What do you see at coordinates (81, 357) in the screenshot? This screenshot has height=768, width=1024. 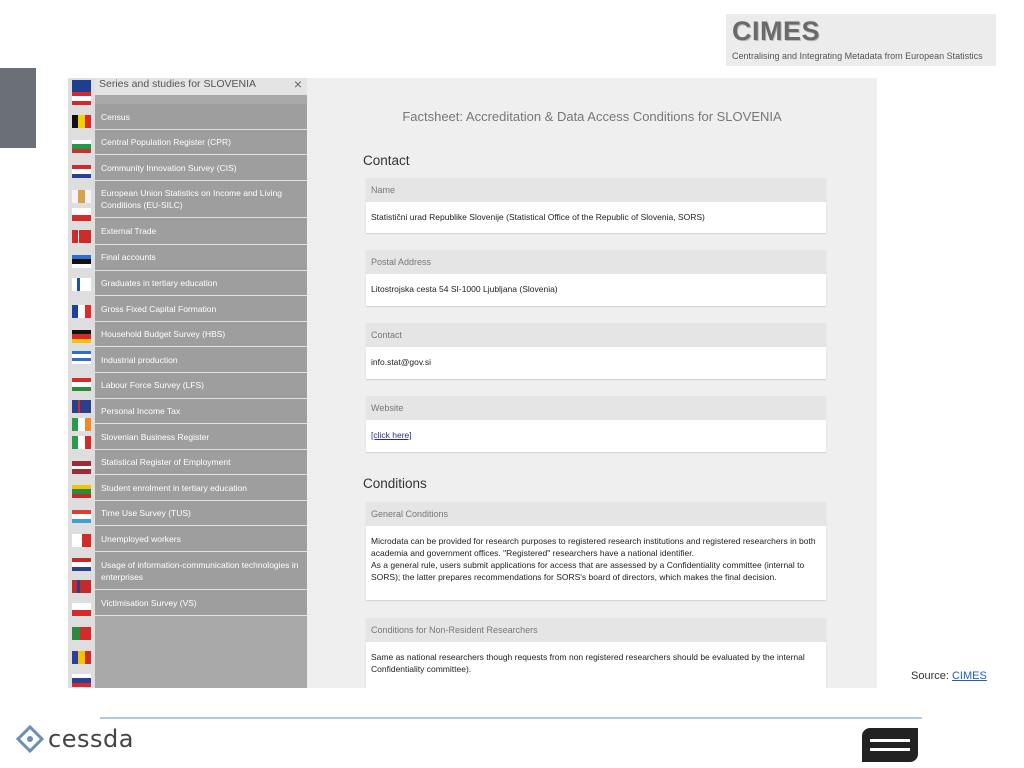 I see `flag-greece-icon` at bounding box center [81, 357].